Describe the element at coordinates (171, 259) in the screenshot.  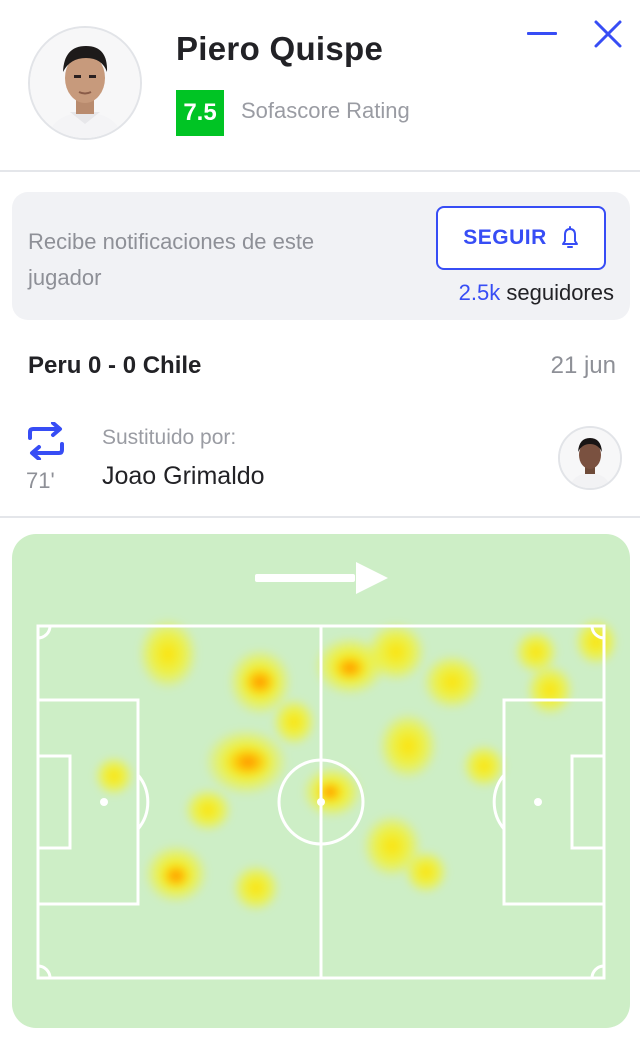
I see `notification-text: Recibe notificaciones de este jugador` at that location.